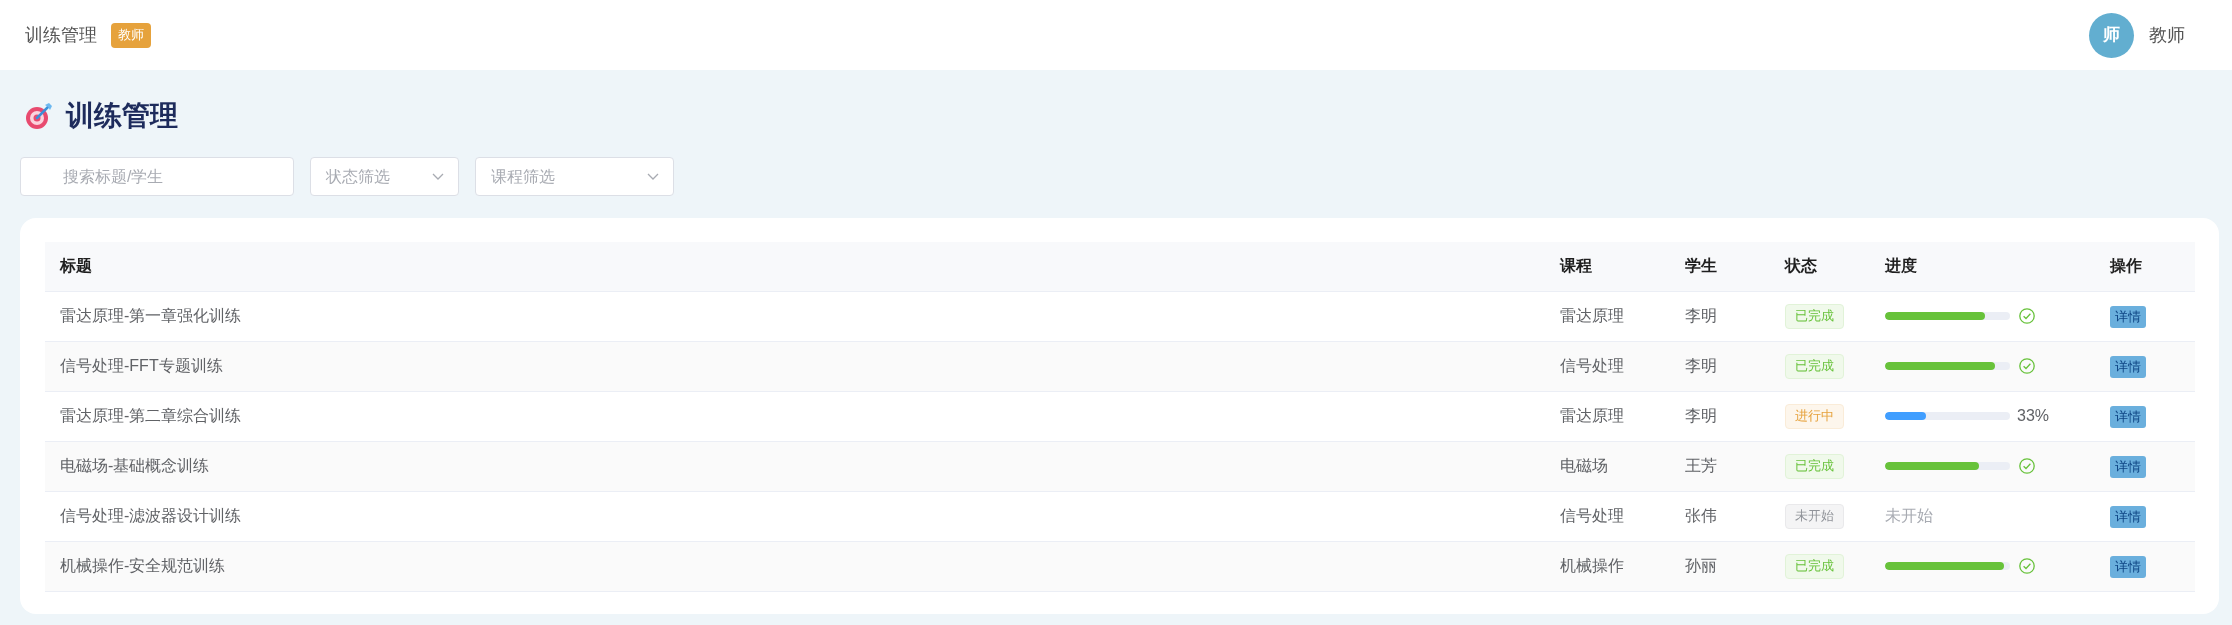 This screenshot has height=625, width=2232. What do you see at coordinates (61, 35) in the screenshot?
I see `app-title: 训练管理` at bounding box center [61, 35].